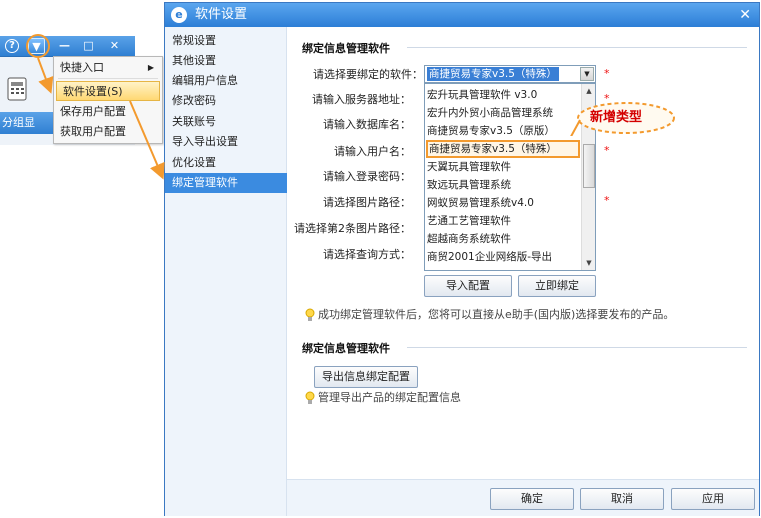 The height and width of the screenshot is (518, 761). I want to click on dialog-title: 软件设置, so click(221, 14).